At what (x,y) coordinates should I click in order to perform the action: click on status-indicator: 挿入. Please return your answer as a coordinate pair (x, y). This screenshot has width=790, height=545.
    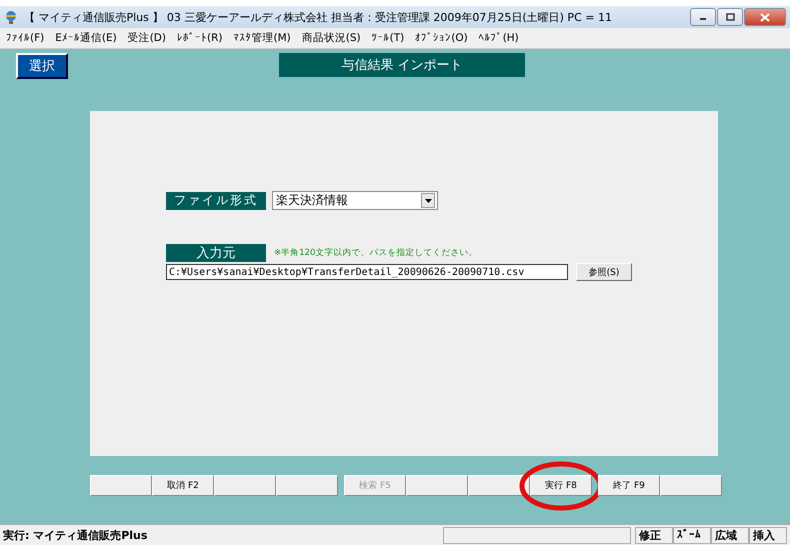
    Looking at the image, I should click on (768, 535).